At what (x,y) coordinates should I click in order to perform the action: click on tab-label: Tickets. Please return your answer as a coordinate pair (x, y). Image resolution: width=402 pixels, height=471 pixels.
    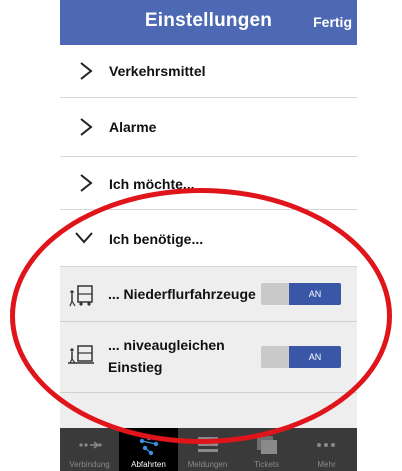
    Looking at the image, I should click on (266, 464).